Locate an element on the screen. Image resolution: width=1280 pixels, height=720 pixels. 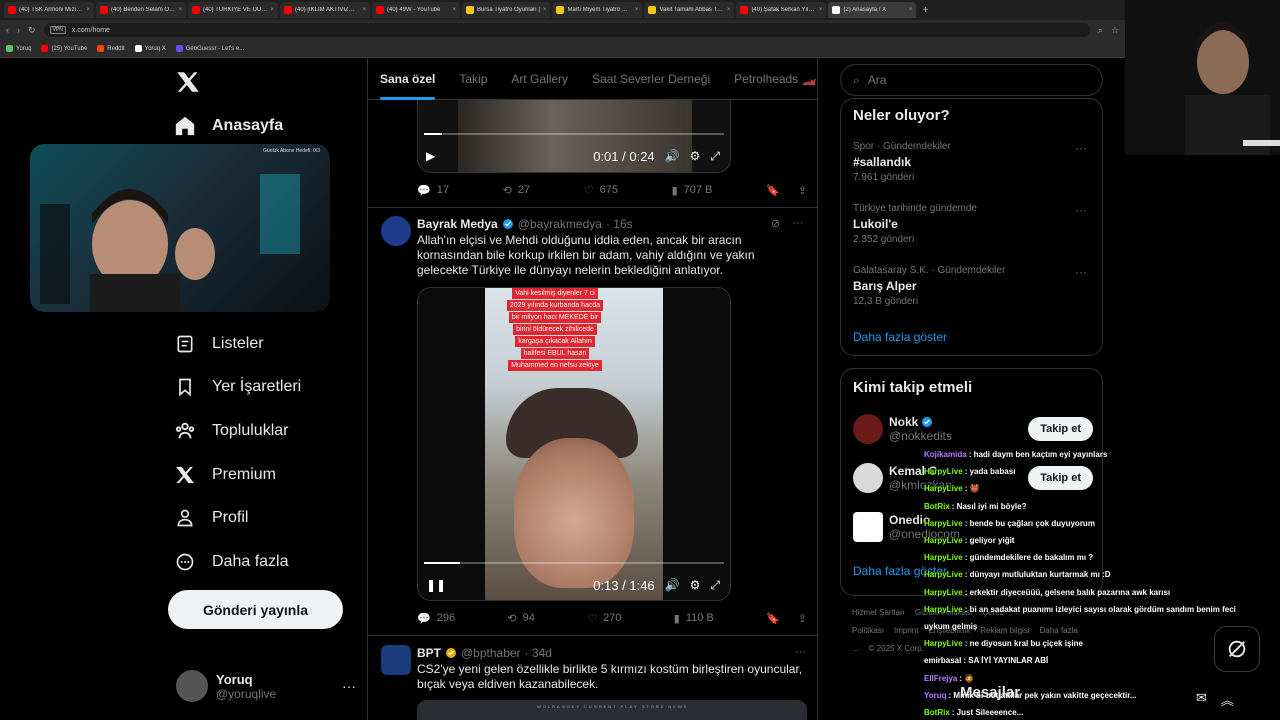
x-logo-icon is located at coordinates (188, 82).